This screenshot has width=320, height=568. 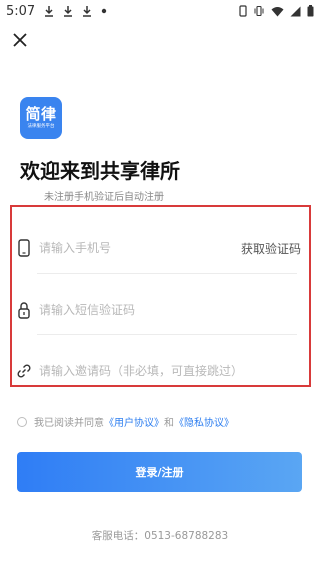 I want to click on sms-code-input, so click(x=169, y=310).